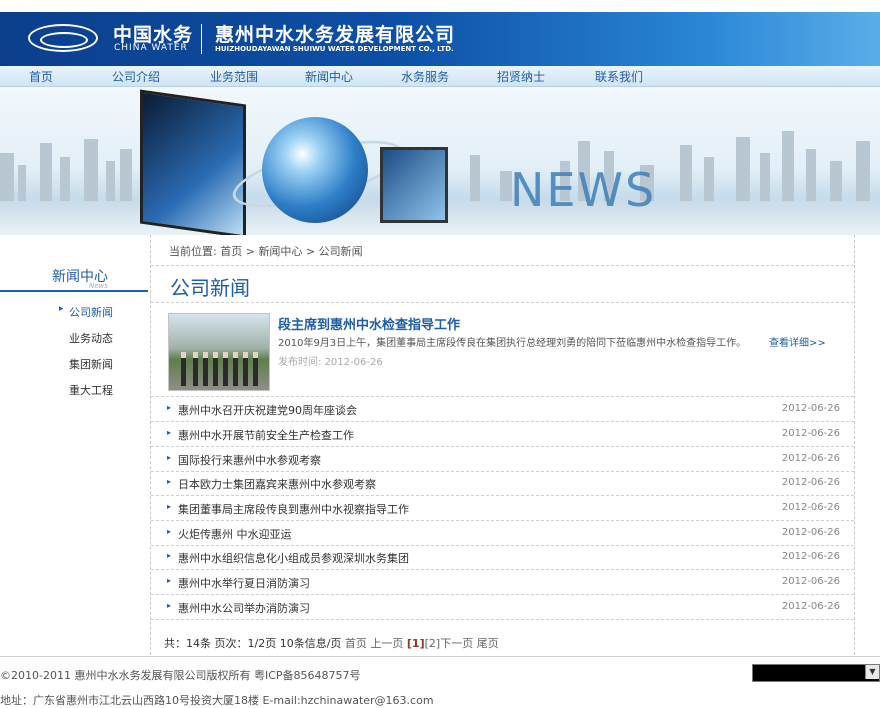 The width and height of the screenshot is (880, 708). Describe the element at coordinates (210, 288) in the screenshot. I see `page-title: 公司新闻` at that location.